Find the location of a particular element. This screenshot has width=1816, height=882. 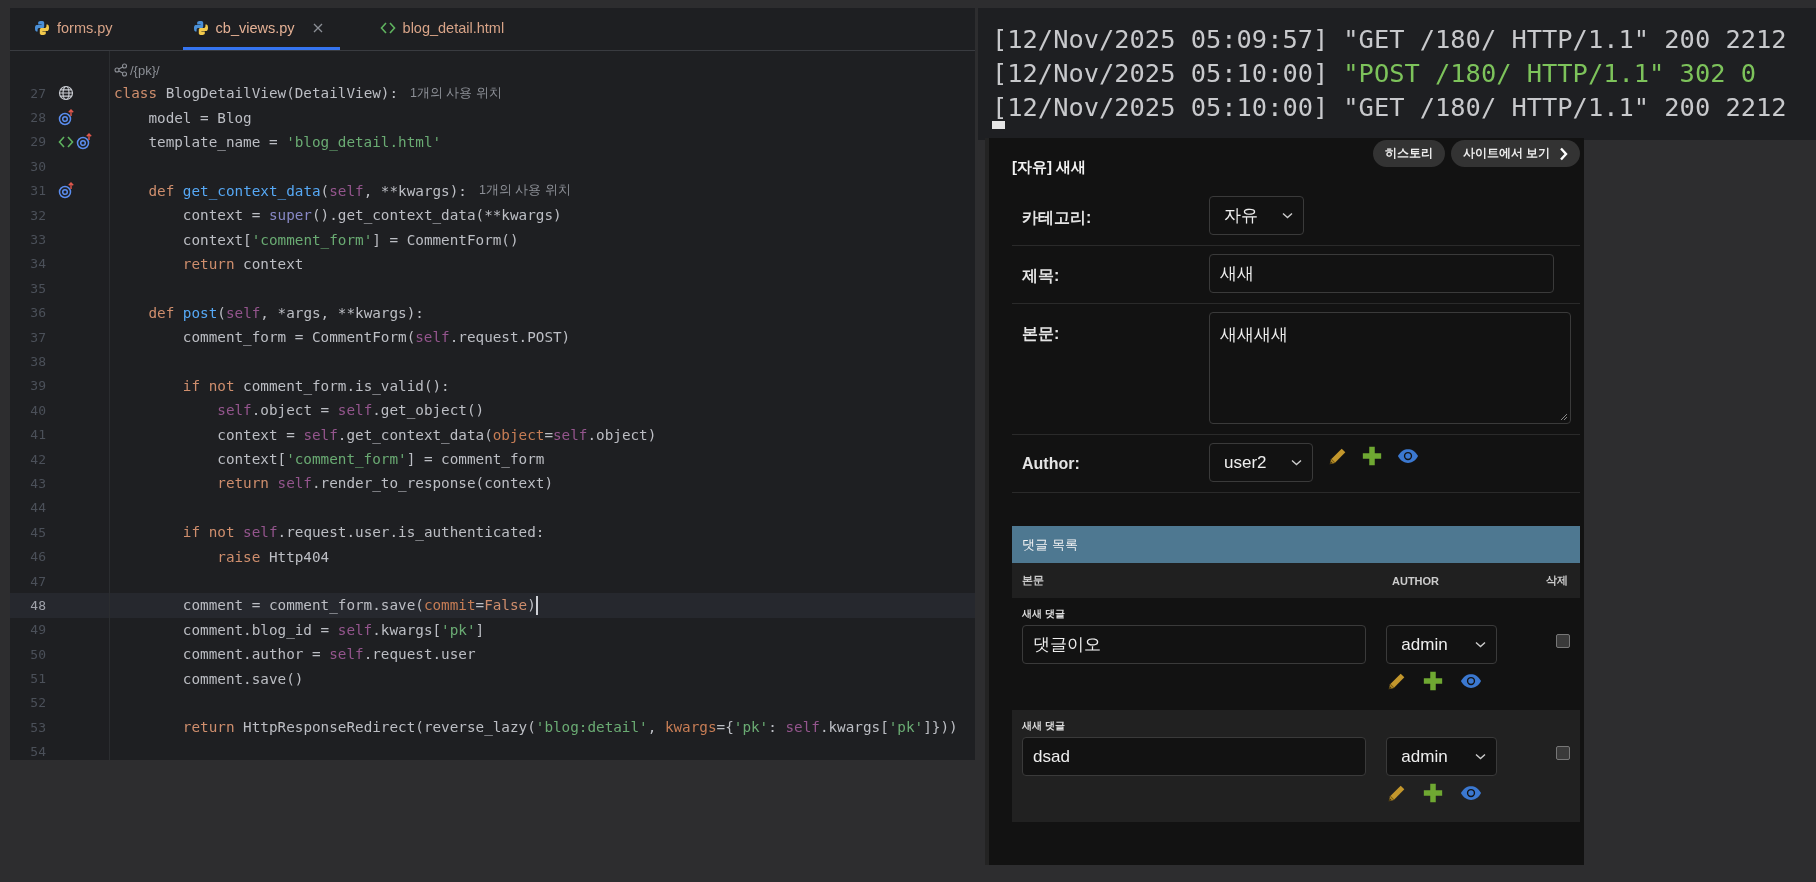

code-line: class BlogDetailView(DetailView): is located at coordinates (256, 93).